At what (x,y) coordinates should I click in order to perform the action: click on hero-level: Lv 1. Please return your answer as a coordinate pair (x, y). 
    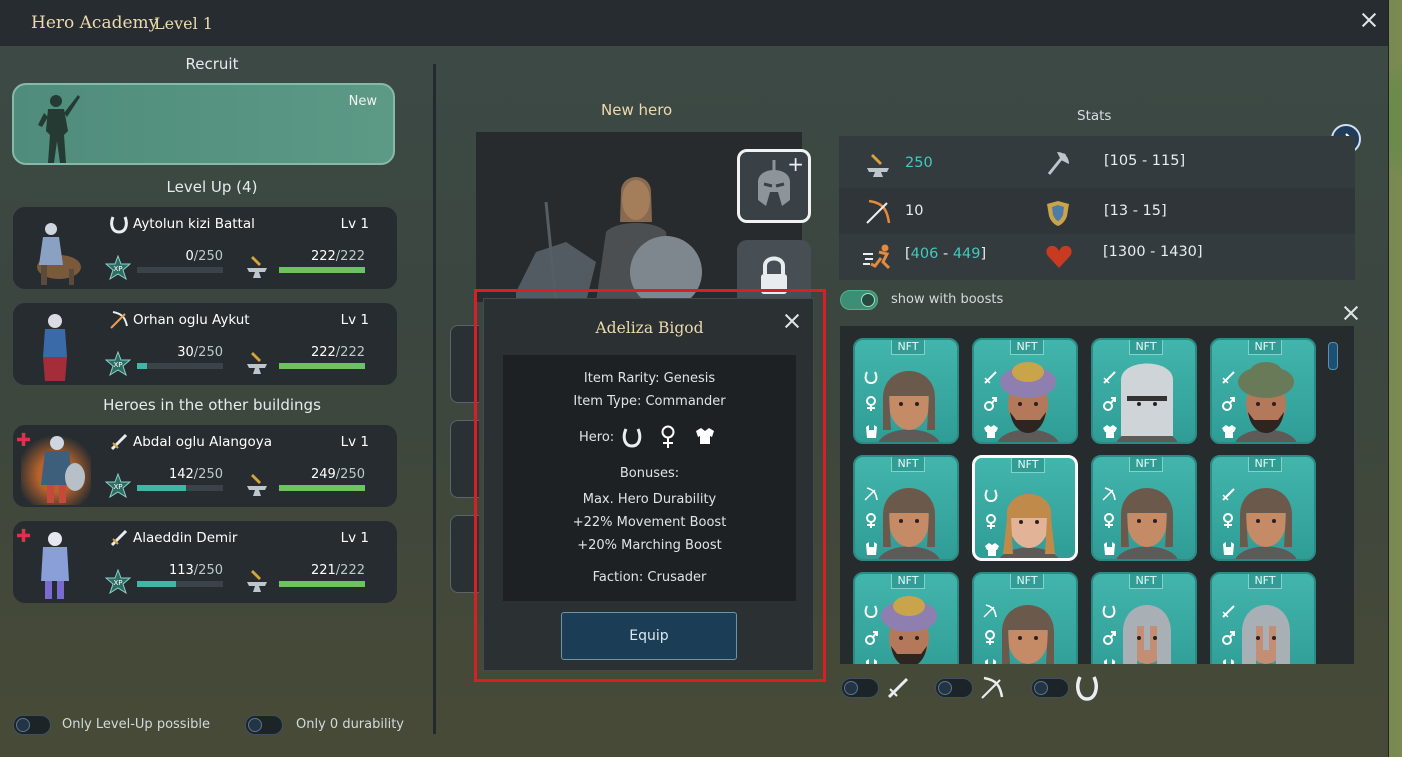
    Looking at the image, I should click on (354, 224).